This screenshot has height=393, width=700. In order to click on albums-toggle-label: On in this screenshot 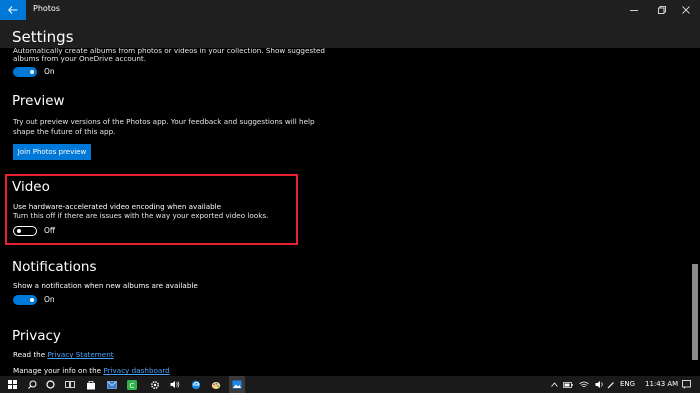, I will do `click(49, 71)`.